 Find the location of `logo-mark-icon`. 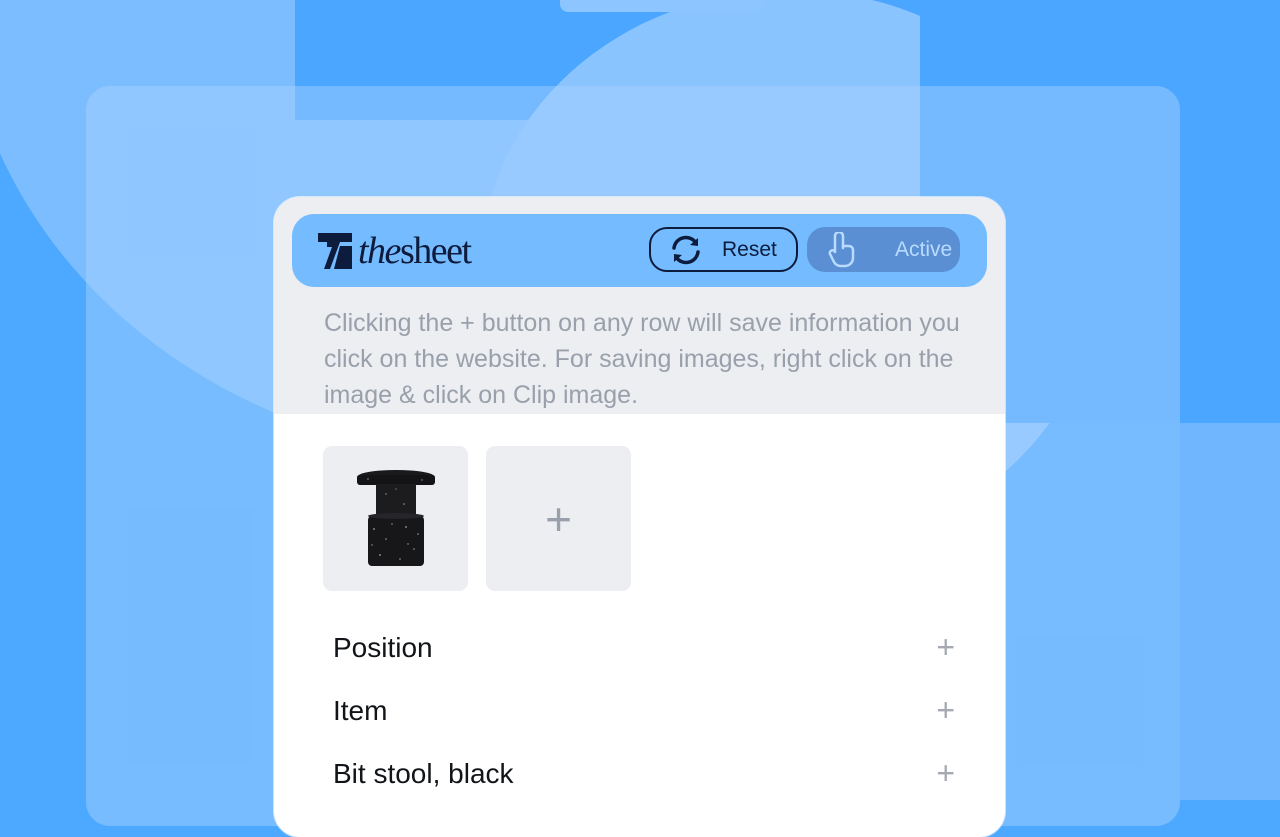

logo-mark-icon is located at coordinates (335, 251).